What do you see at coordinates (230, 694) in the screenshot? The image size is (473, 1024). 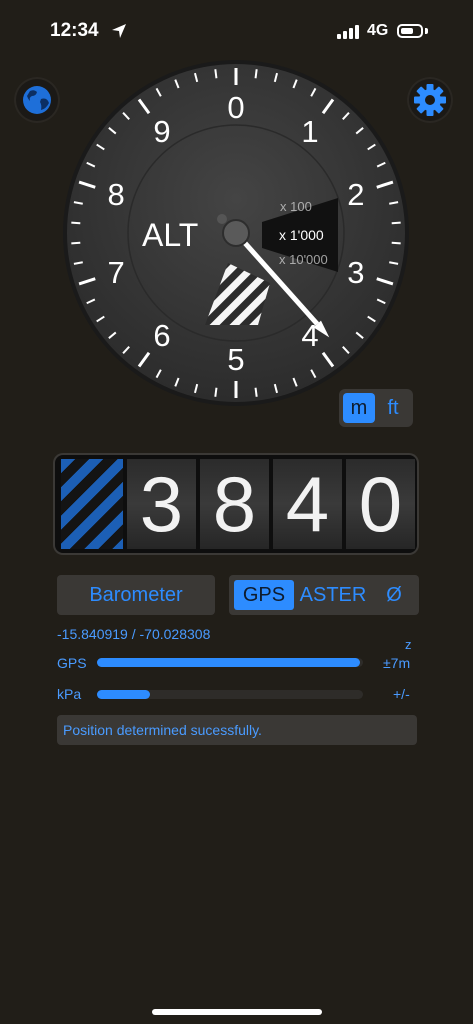 I see `pressure-track` at bounding box center [230, 694].